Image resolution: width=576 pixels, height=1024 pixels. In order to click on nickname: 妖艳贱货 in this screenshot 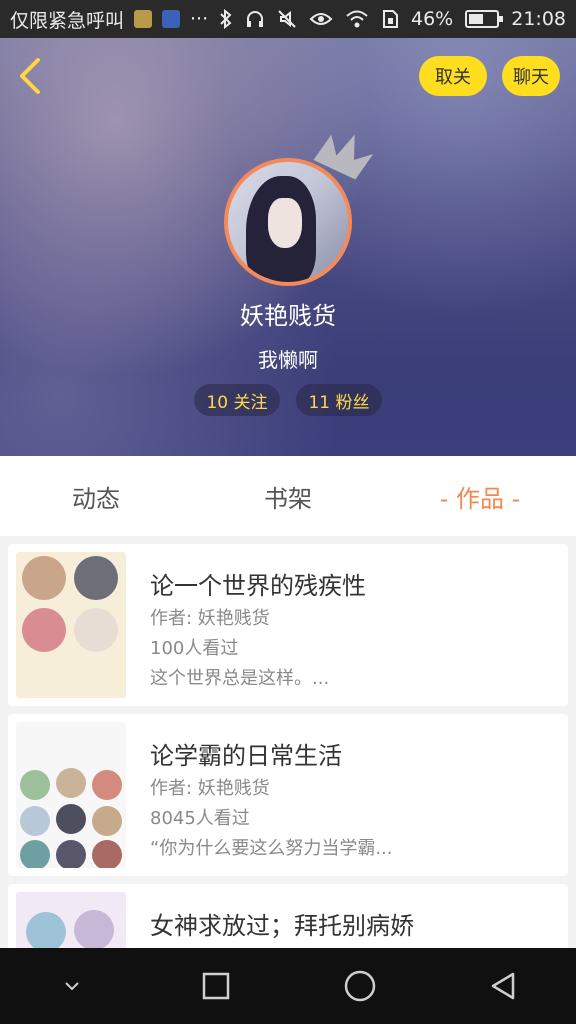, I will do `click(288, 316)`.